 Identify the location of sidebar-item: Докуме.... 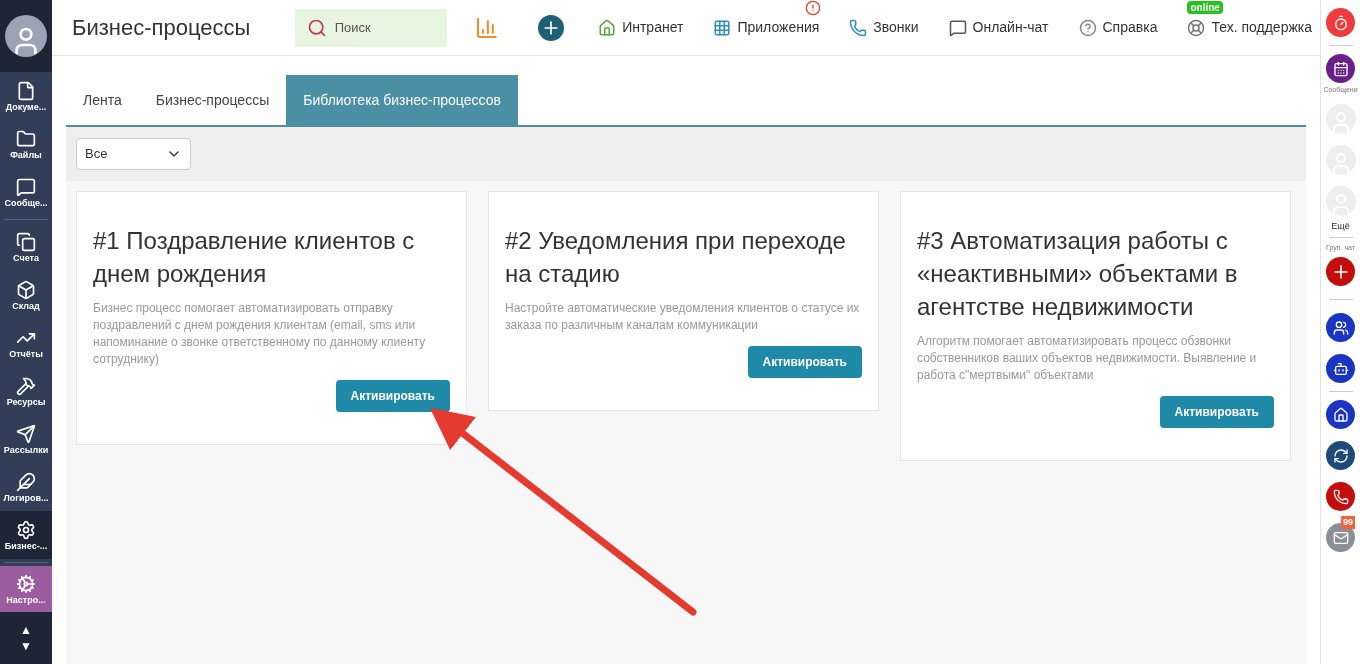
(26, 96).